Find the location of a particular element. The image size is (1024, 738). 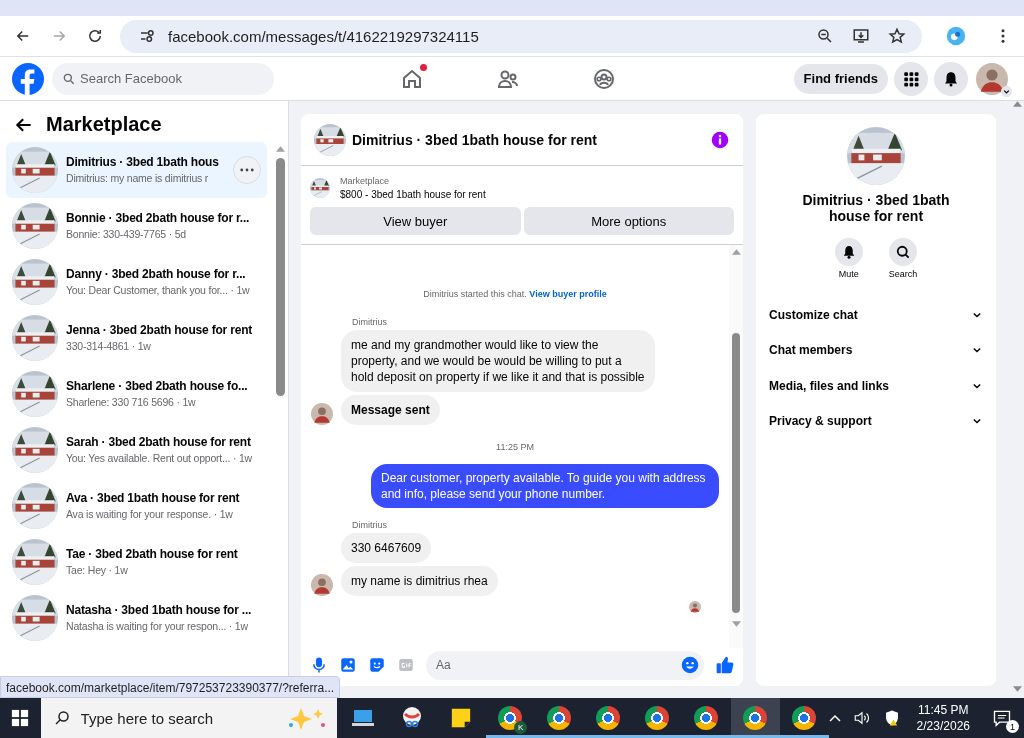

message-preview: Natasha is waiting for your respon... · 1w is located at coordinates (157, 626).